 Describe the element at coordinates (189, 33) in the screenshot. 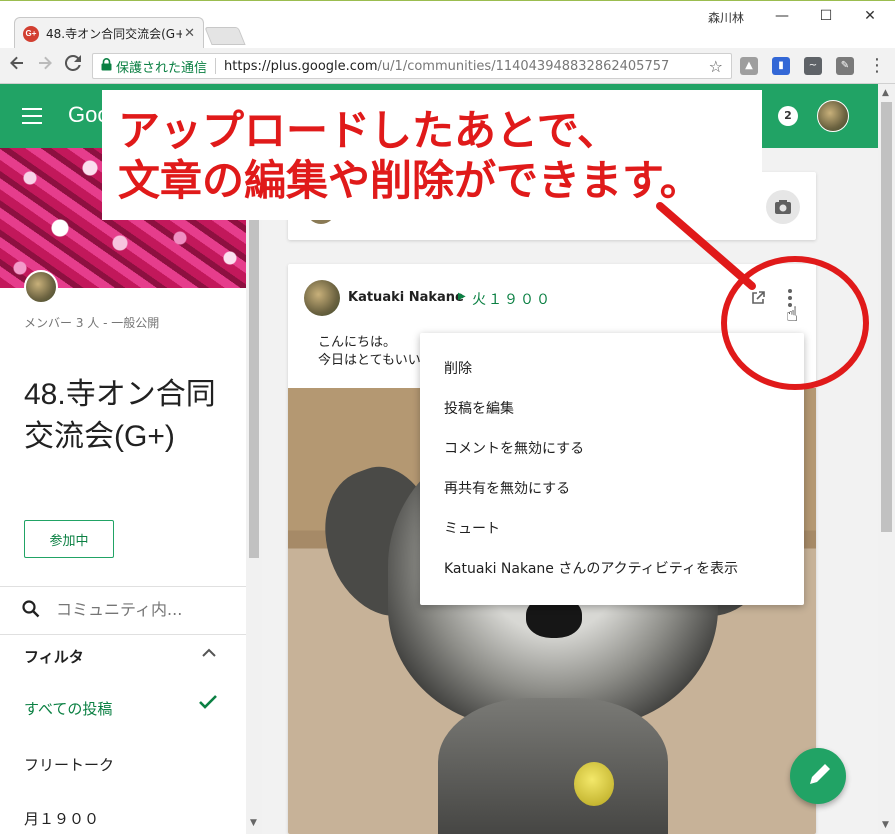

I see `tab-close-icon: ✕` at that location.